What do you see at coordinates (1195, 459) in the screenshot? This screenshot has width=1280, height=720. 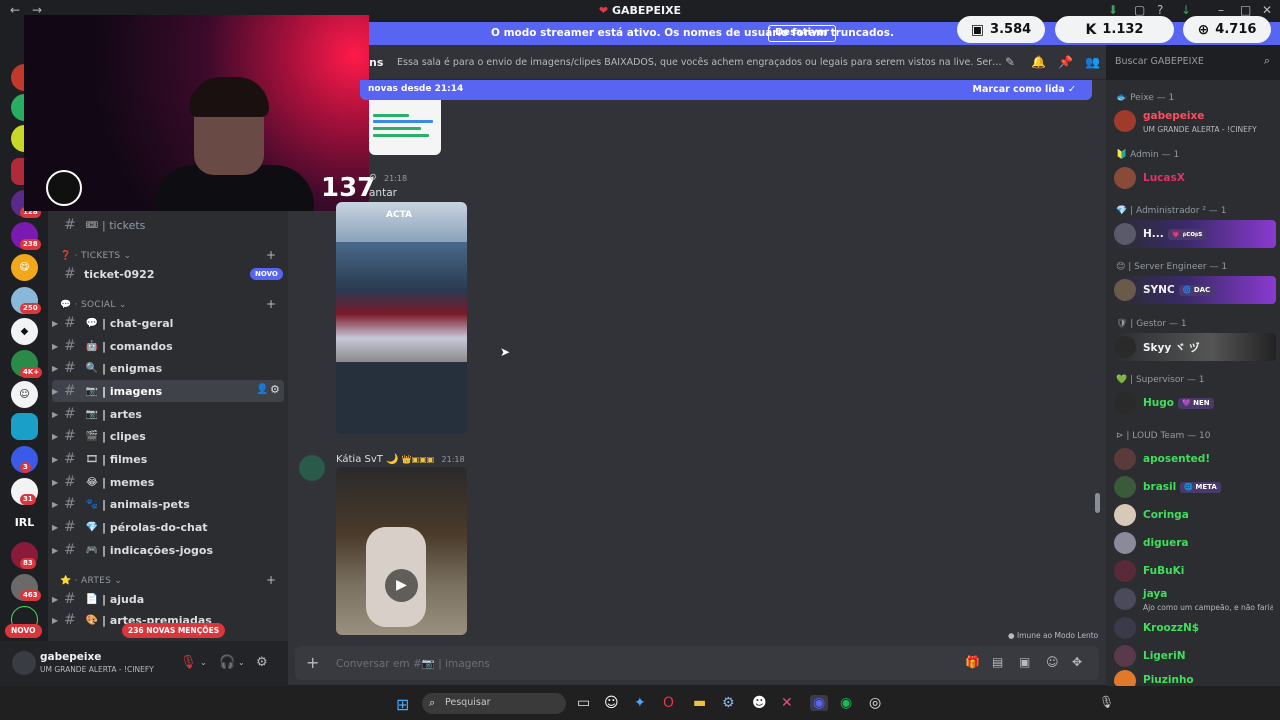 I see `member-item: aposented!` at bounding box center [1195, 459].